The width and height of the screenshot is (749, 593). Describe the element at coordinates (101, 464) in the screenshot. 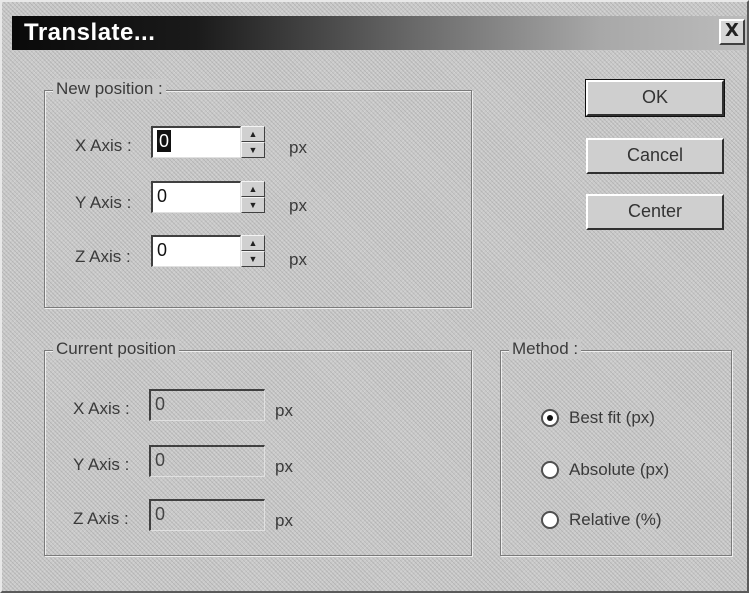

I see `current-y-axis-label: Y Axis :` at that location.